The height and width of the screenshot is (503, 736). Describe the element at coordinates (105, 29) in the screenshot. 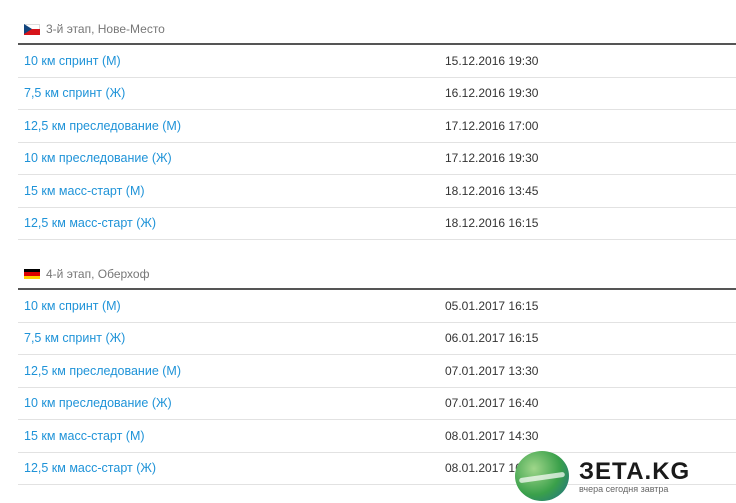

I see `stage-title: 3-й этап, Нове-Место` at that location.